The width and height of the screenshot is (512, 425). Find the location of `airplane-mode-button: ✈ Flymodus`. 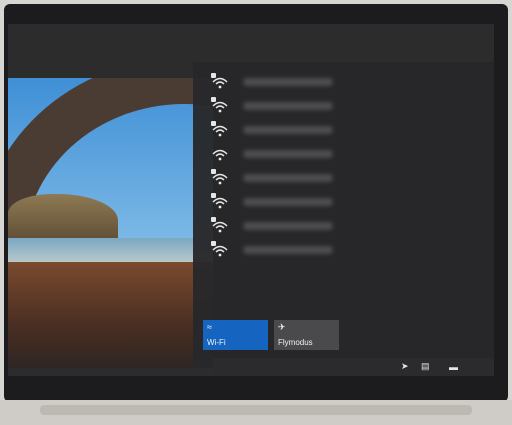

airplane-mode-button: ✈ Flymodus is located at coordinates (306, 335).